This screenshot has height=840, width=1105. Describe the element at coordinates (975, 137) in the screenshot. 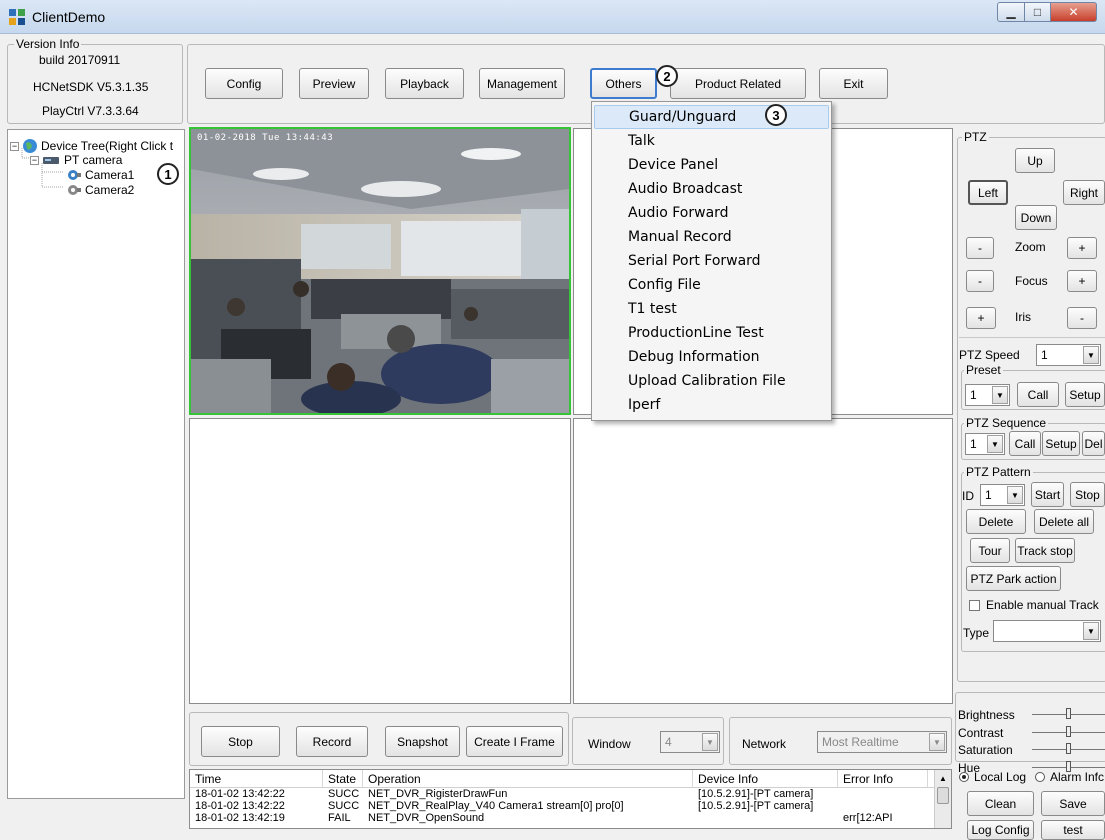

I see `ptz-title: PTZ` at that location.